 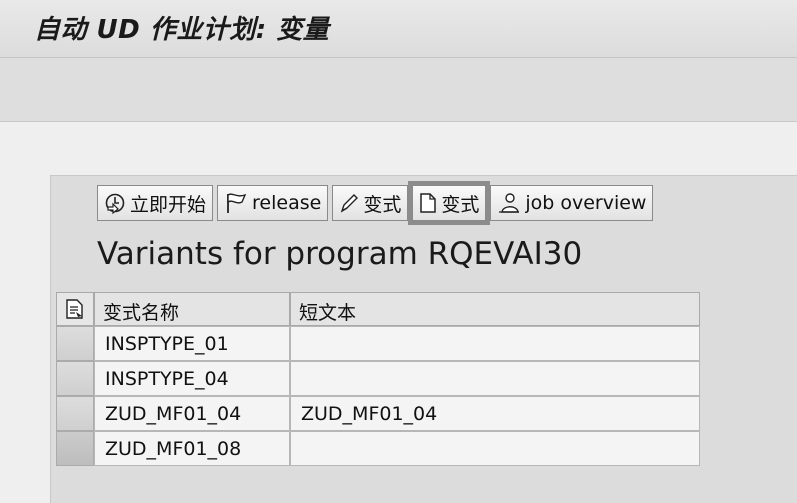 What do you see at coordinates (168, 204) in the screenshot?
I see `start-immediately-label: 立即开始` at bounding box center [168, 204].